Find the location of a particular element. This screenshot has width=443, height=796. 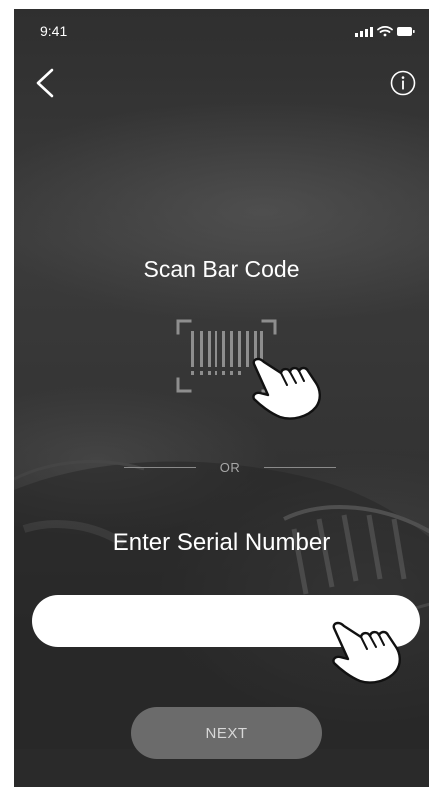

or-divider: OR is located at coordinates (230, 467).